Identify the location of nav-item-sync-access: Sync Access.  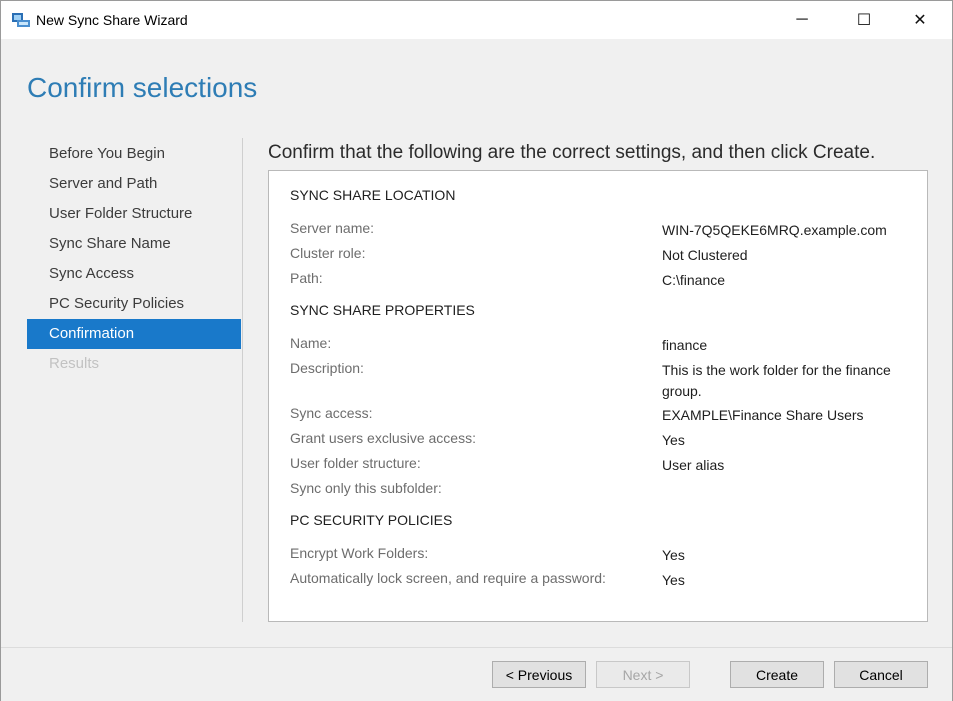
(134, 274).